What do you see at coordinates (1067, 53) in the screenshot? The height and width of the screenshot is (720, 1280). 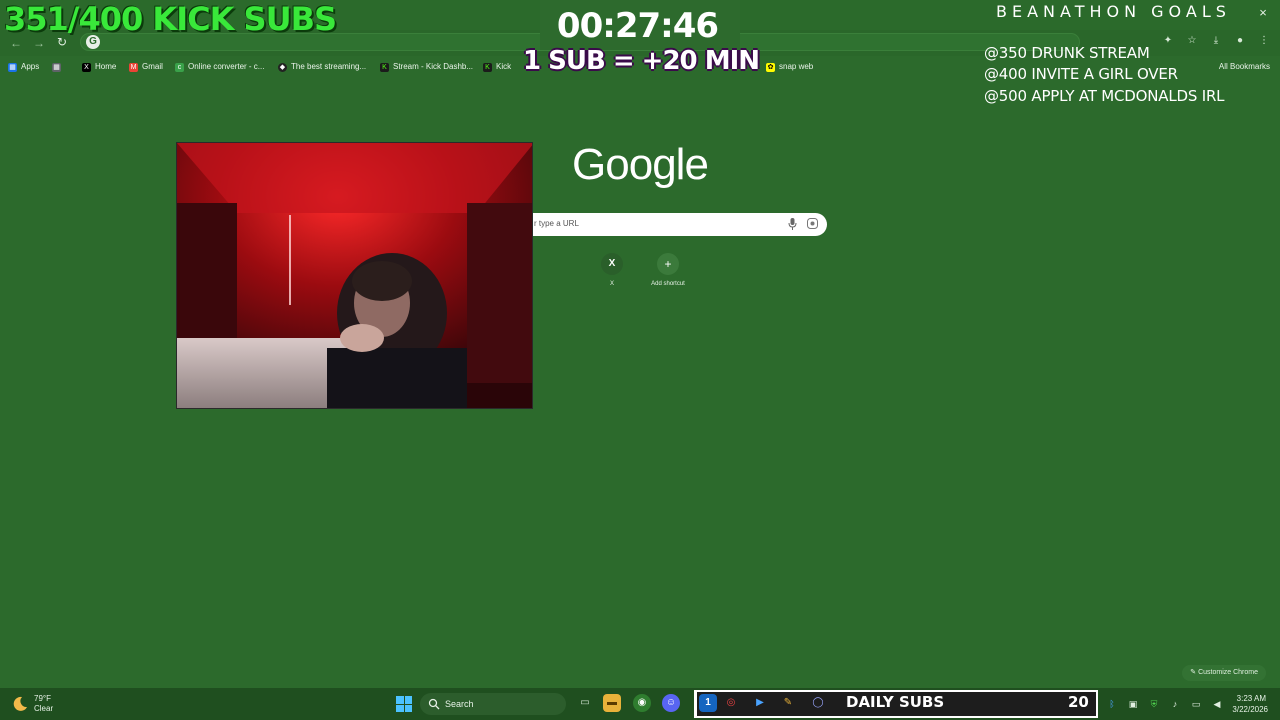 I see `goal-item: @350 DRUNK STREAM` at bounding box center [1067, 53].